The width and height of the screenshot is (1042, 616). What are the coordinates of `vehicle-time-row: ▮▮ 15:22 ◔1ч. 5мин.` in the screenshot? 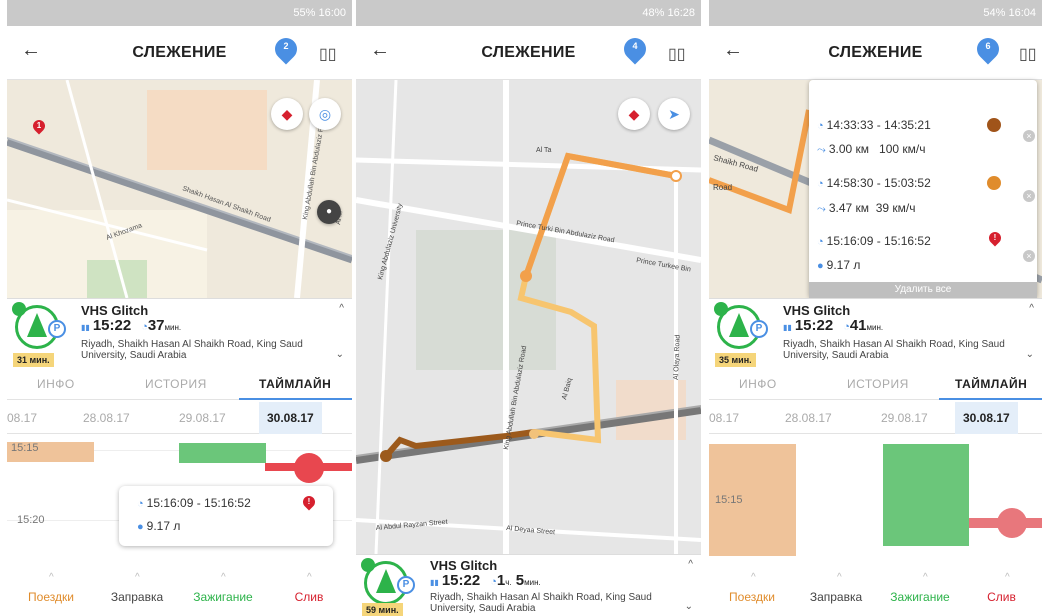 It's located at (485, 580).